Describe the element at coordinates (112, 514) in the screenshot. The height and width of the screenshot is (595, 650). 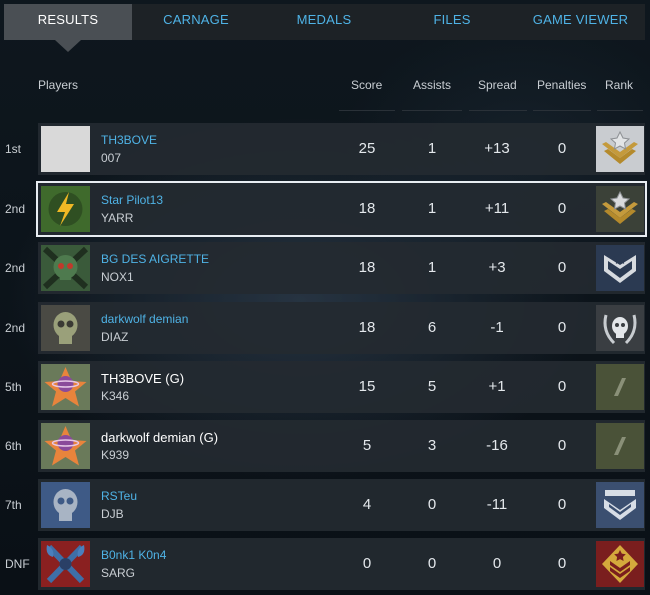
I see `service-tag: DJB` at that location.